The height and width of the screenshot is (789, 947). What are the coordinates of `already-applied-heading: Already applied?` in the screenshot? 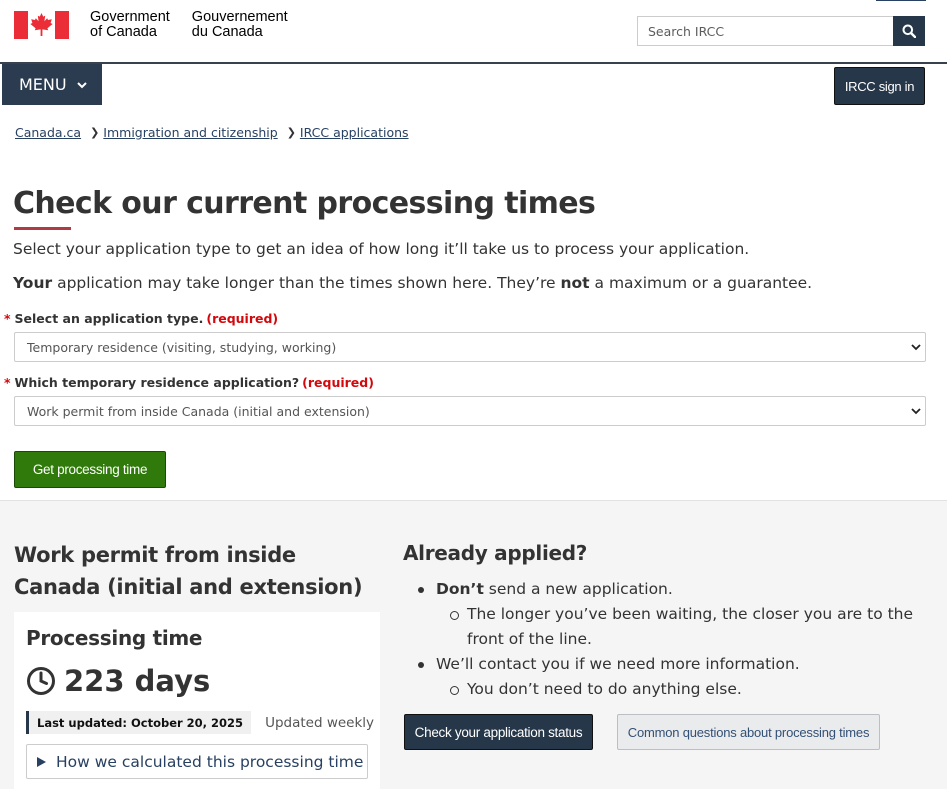 It's located at (495, 553).